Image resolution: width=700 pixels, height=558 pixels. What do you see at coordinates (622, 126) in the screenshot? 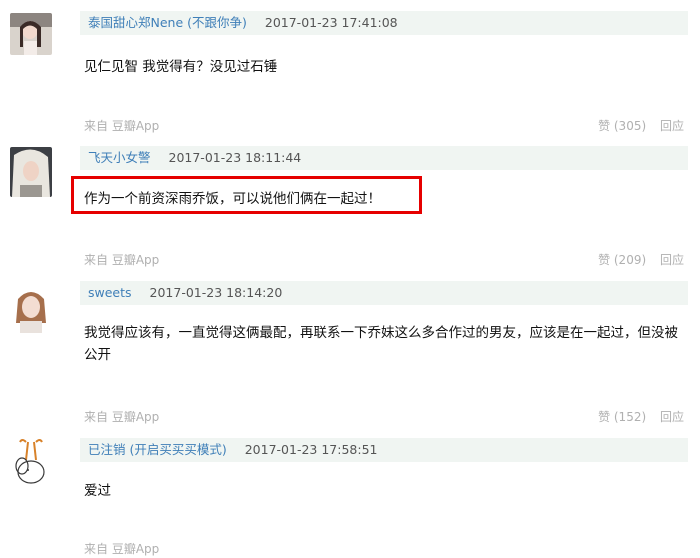
I see `like-button: 赞 (305)` at bounding box center [622, 126].